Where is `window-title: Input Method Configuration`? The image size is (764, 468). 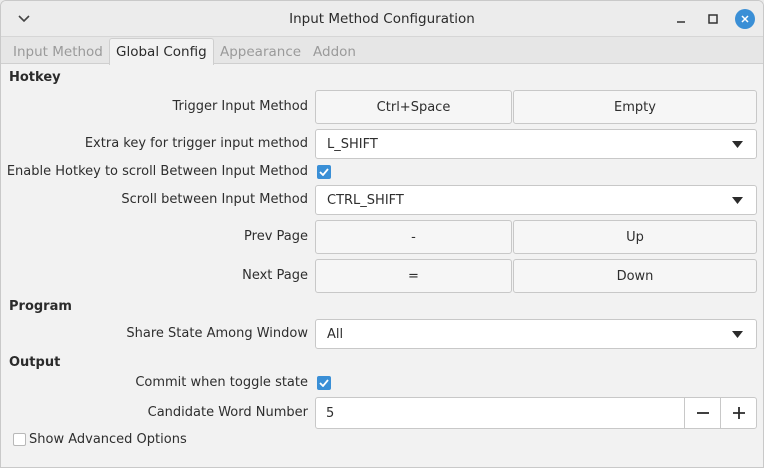 window-title: Input Method Configuration is located at coordinates (382, 19).